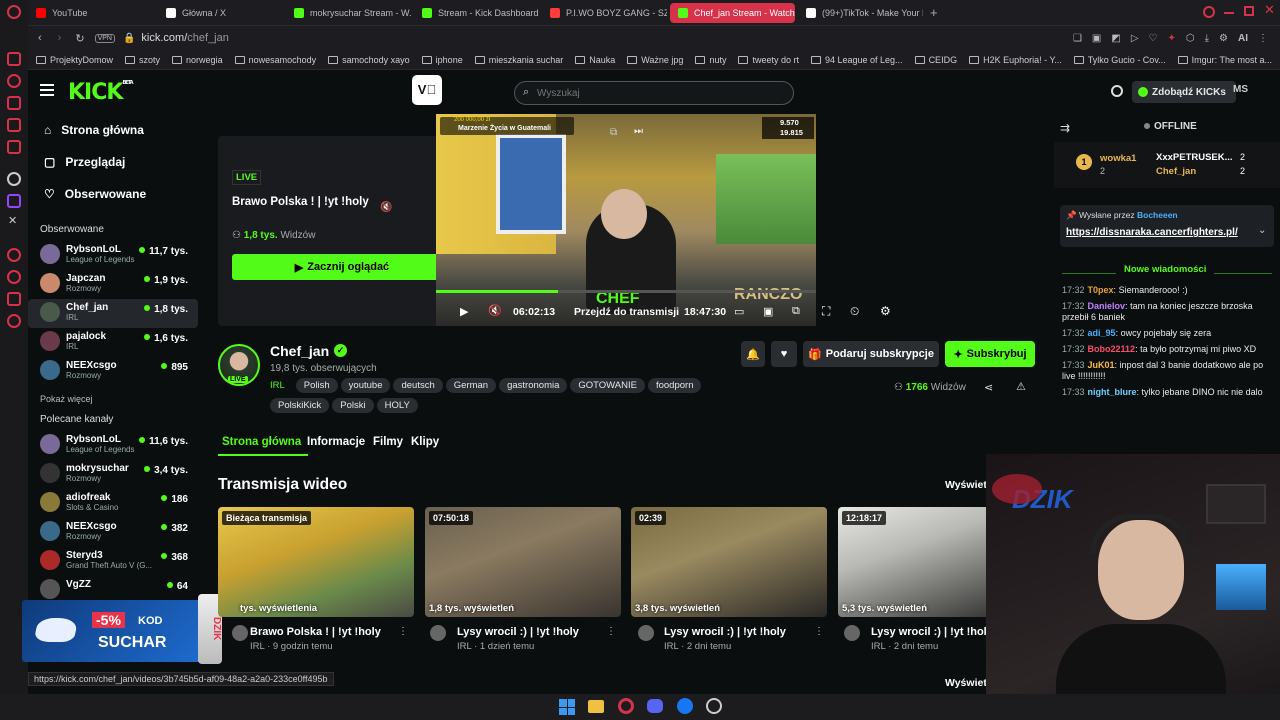 Image resolution: width=1280 pixels, height=720 pixels. I want to click on bookmark-item: tweety do rt, so click(768, 60).